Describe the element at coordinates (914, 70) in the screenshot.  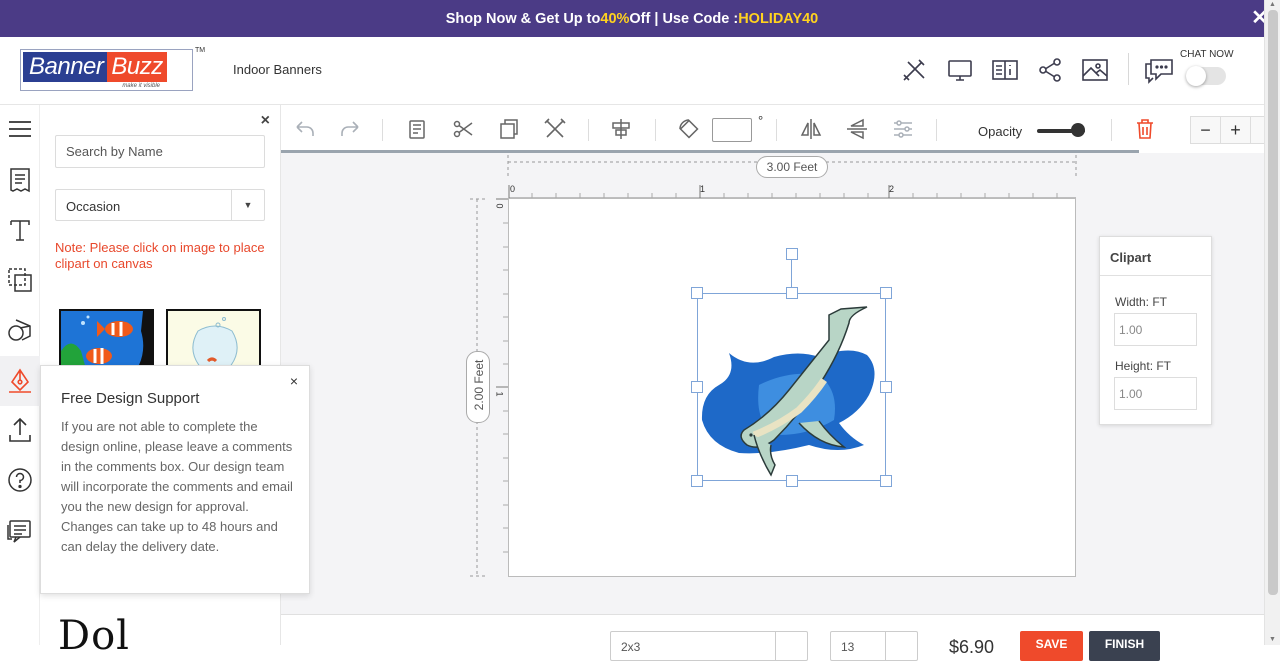
I see `tools-icon` at that location.